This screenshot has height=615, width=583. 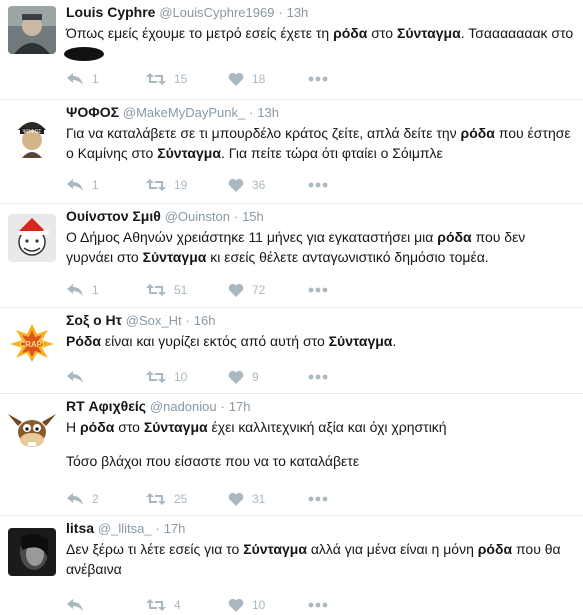 What do you see at coordinates (246, 79) in the screenshot?
I see `like-button: 18` at bounding box center [246, 79].